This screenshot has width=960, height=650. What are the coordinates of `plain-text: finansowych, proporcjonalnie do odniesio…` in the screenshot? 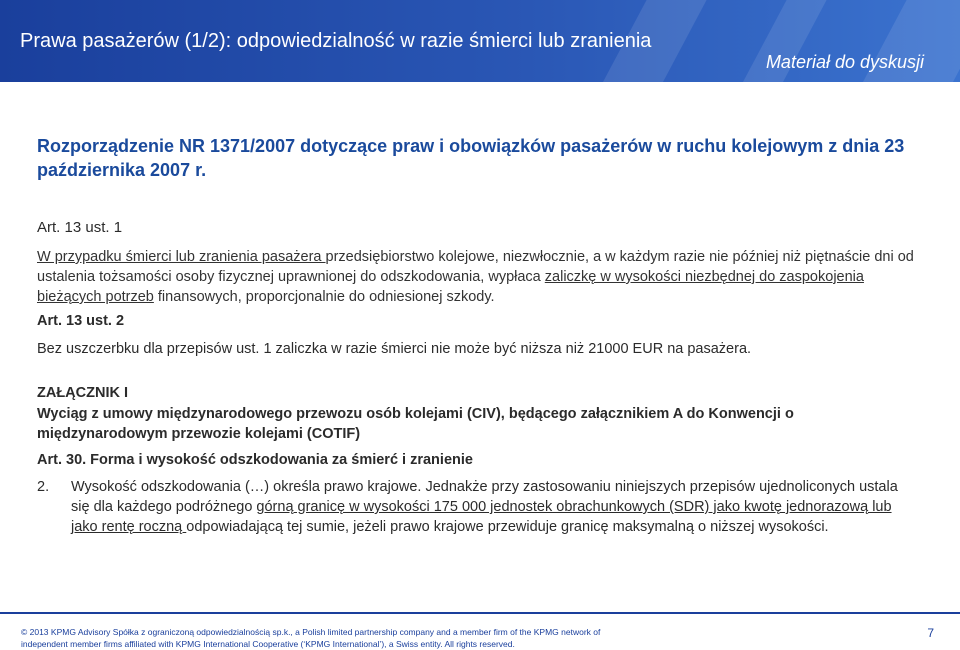 It's located at (324, 297).